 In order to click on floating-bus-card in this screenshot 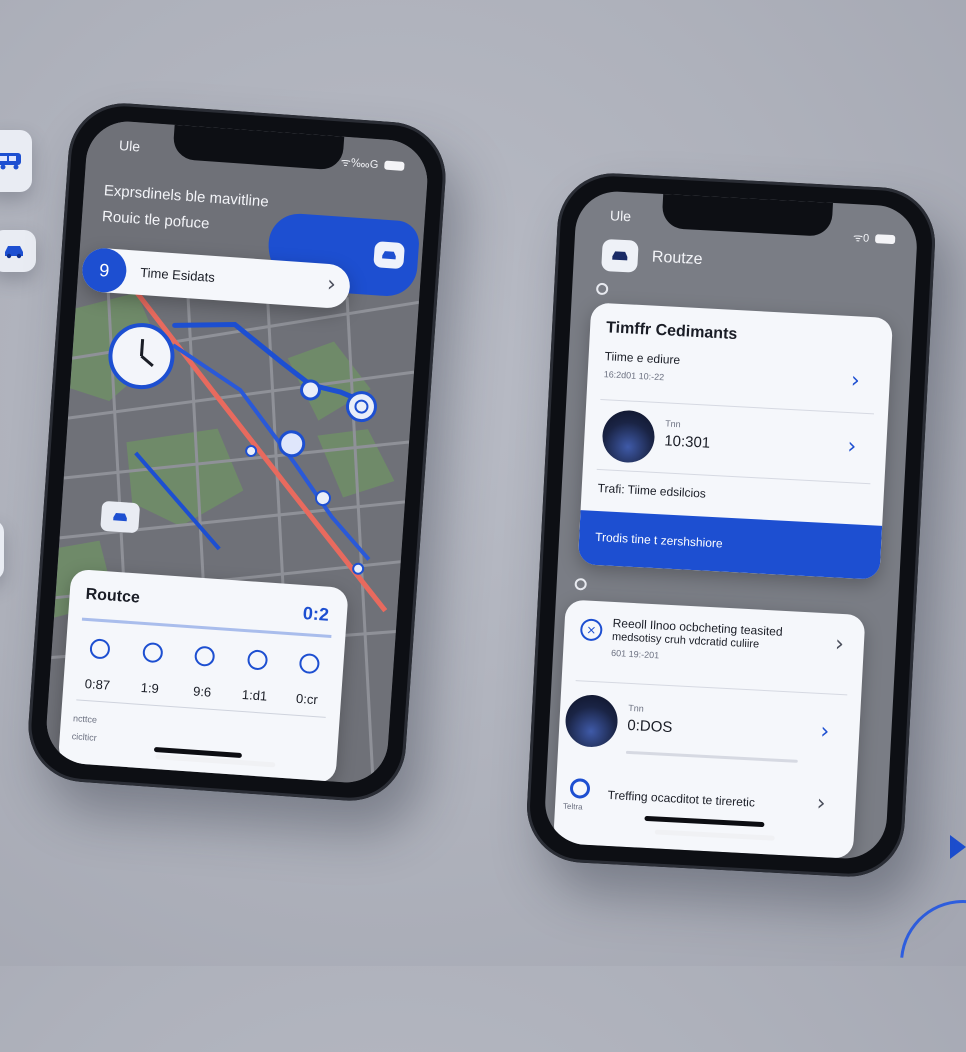, I will do `click(16, 161)`.